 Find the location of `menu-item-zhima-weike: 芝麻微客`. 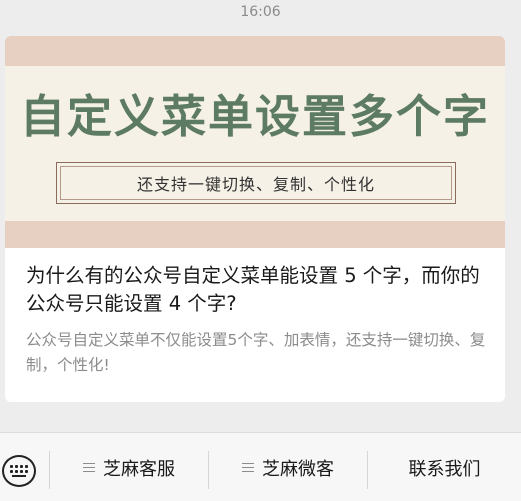

menu-item-zhima-weike: 芝麻微客 is located at coordinates (288, 467).